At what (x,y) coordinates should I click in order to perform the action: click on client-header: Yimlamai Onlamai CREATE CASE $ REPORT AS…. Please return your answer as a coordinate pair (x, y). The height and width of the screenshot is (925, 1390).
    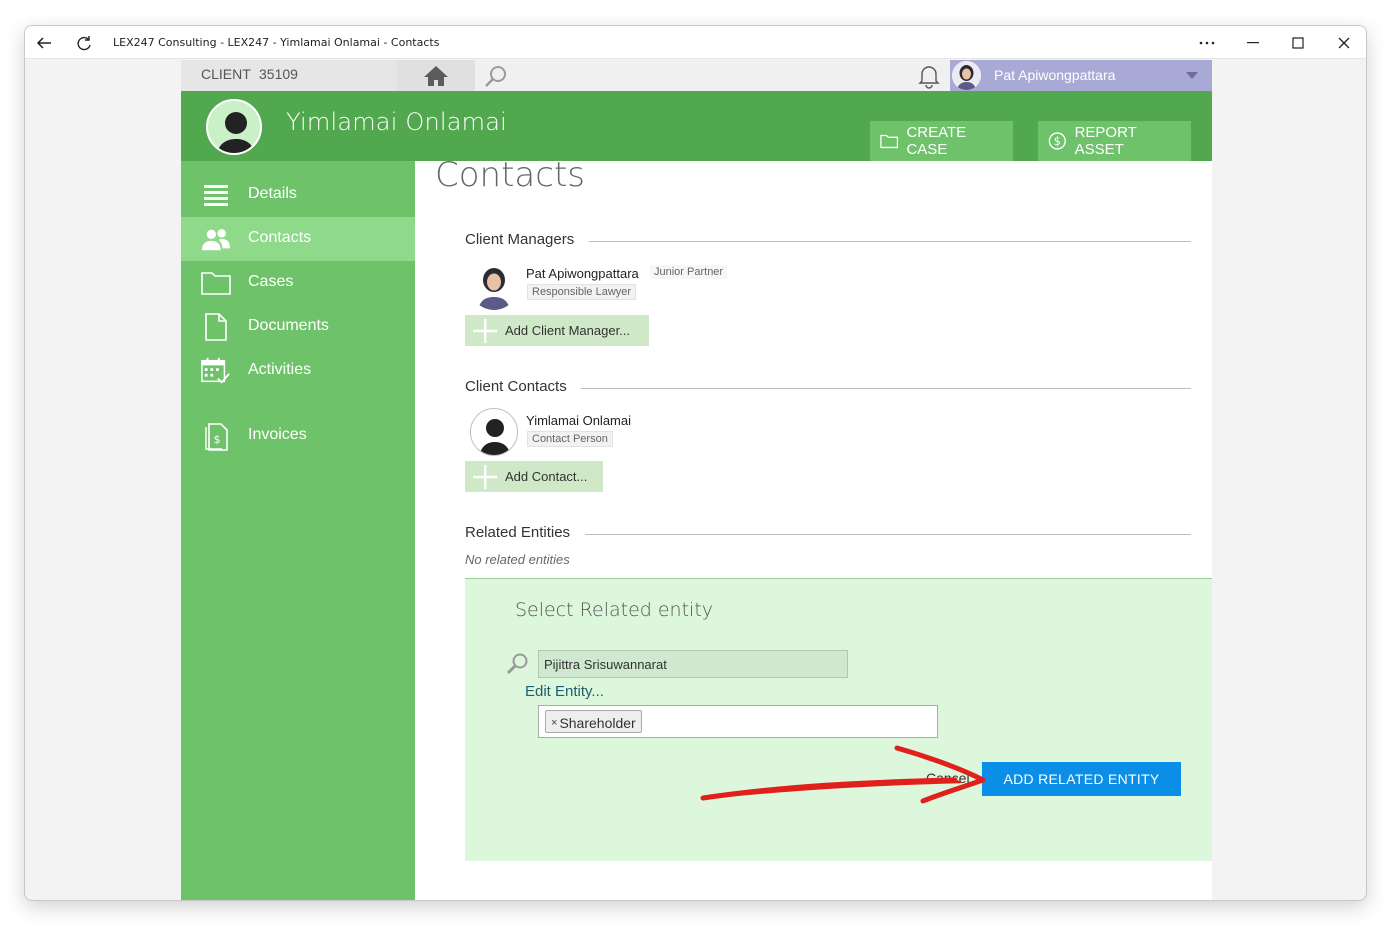
    Looking at the image, I should click on (696, 126).